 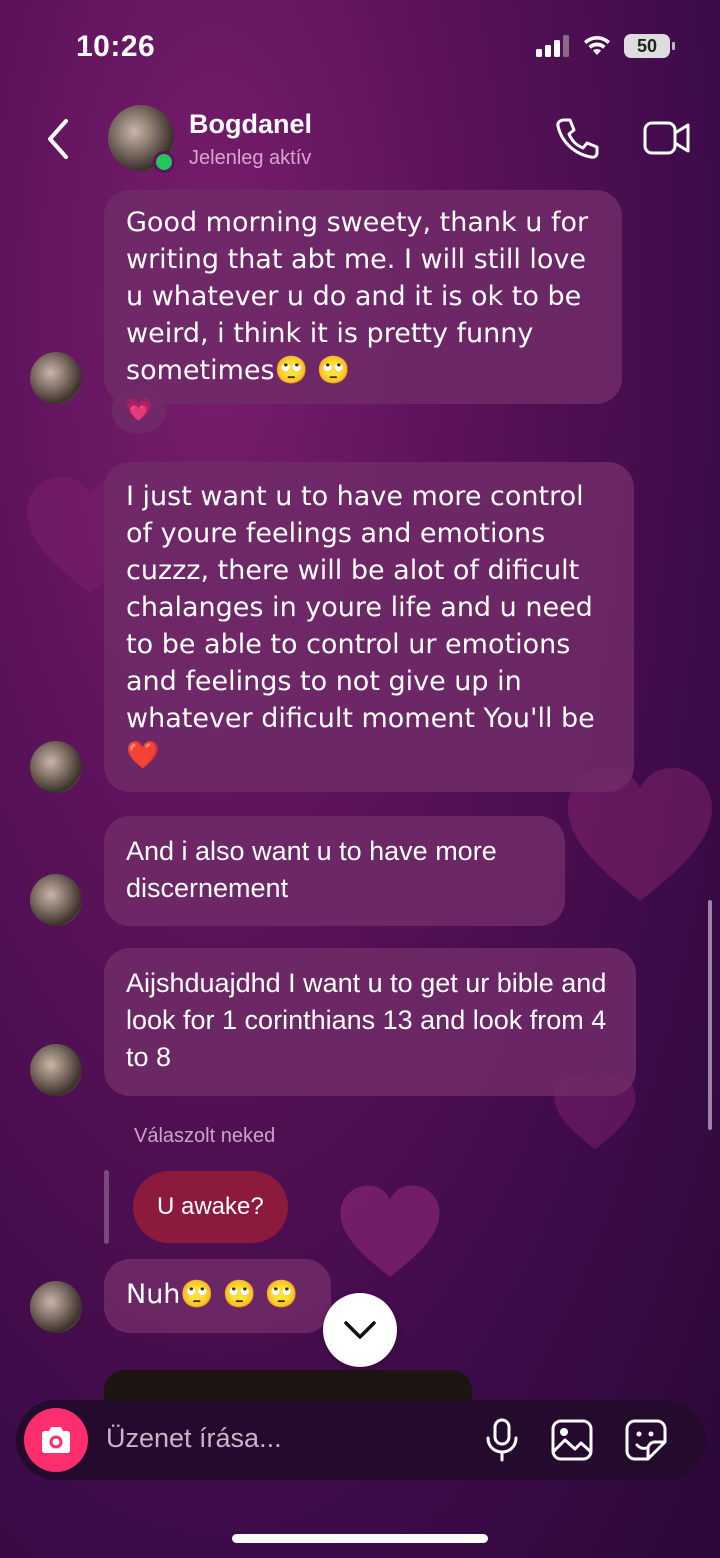 What do you see at coordinates (250, 158) in the screenshot?
I see `contact-status: Jelenleg aktív` at bounding box center [250, 158].